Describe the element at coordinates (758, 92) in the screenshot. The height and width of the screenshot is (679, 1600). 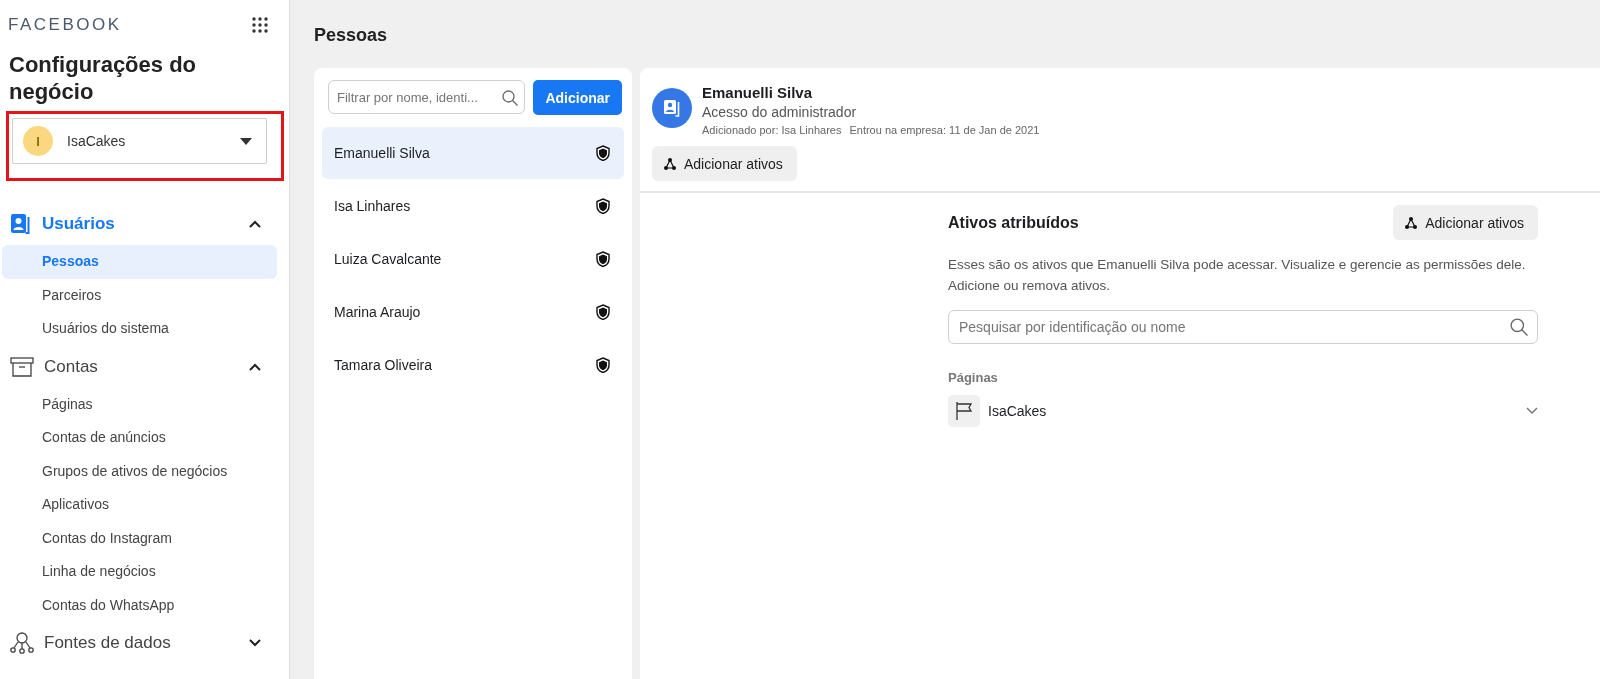
I see `user-name: Emanuelli Silva` at that location.